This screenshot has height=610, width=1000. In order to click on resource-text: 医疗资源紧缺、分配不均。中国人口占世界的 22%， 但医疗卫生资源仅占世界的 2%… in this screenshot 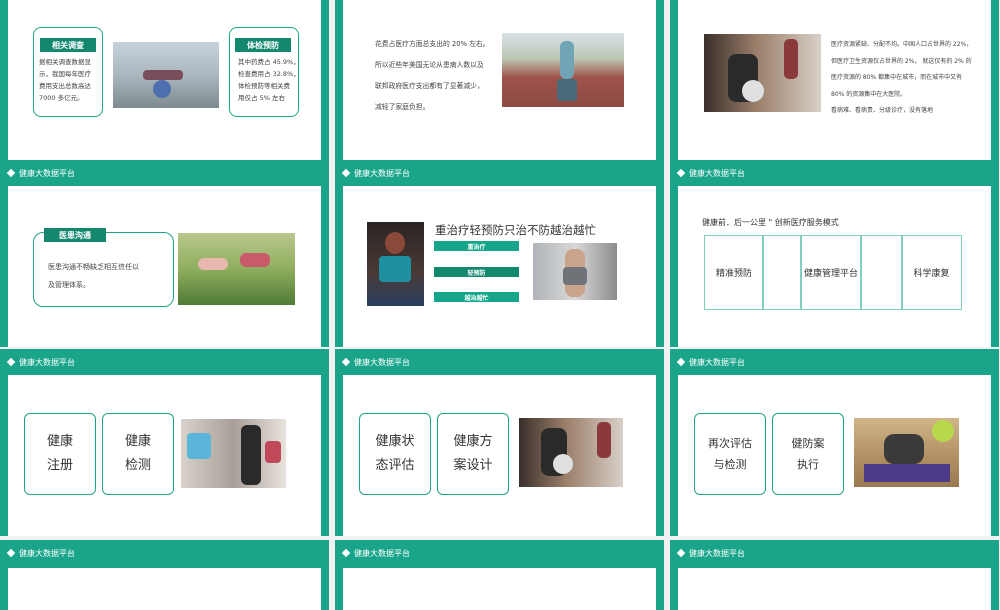, I will do `click(902, 77)`.